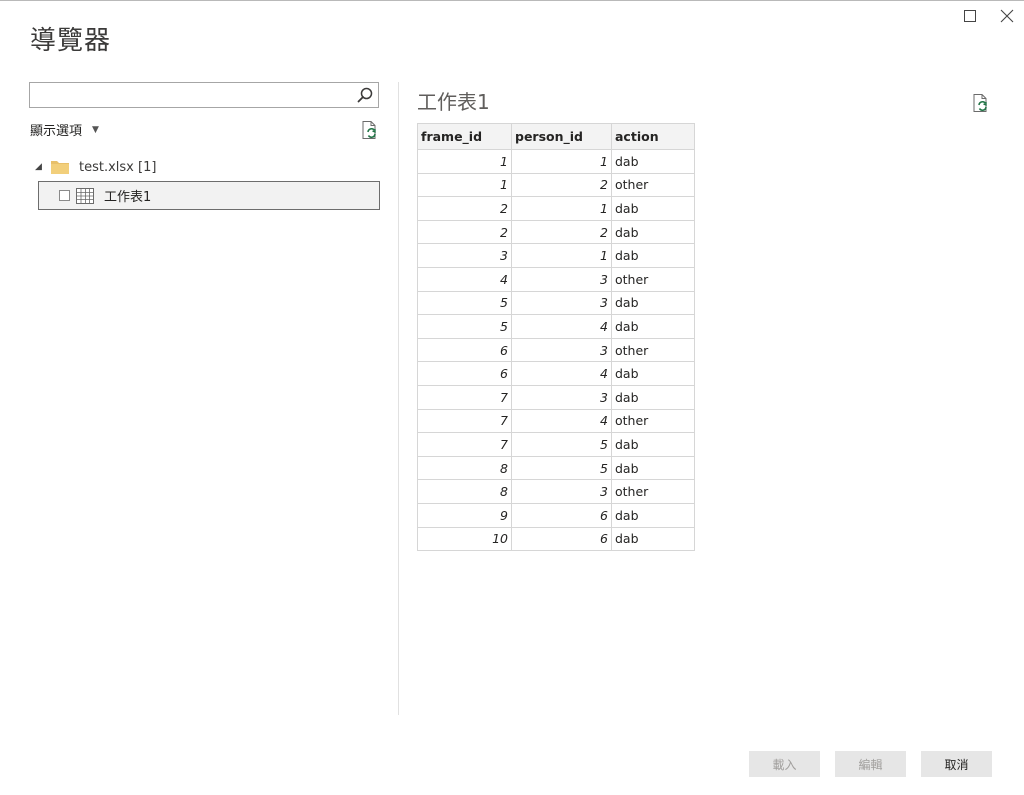 This screenshot has height=795, width=1024. Describe the element at coordinates (870, 764) in the screenshot. I see `edit-button: 編輯` at that location.